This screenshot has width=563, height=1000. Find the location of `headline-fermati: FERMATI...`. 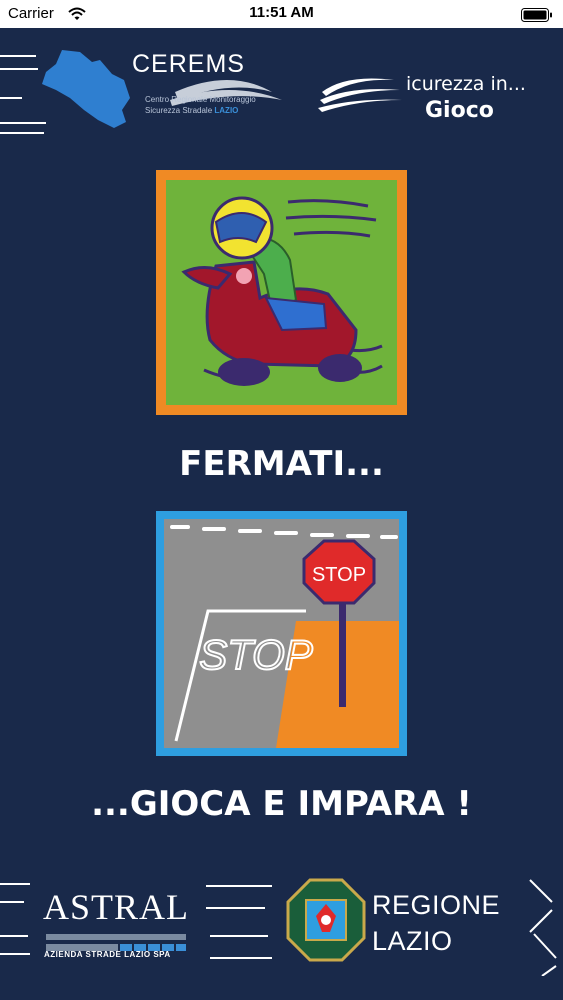

headline-fermati: FERMATI... is located at coordinates (281, 464).